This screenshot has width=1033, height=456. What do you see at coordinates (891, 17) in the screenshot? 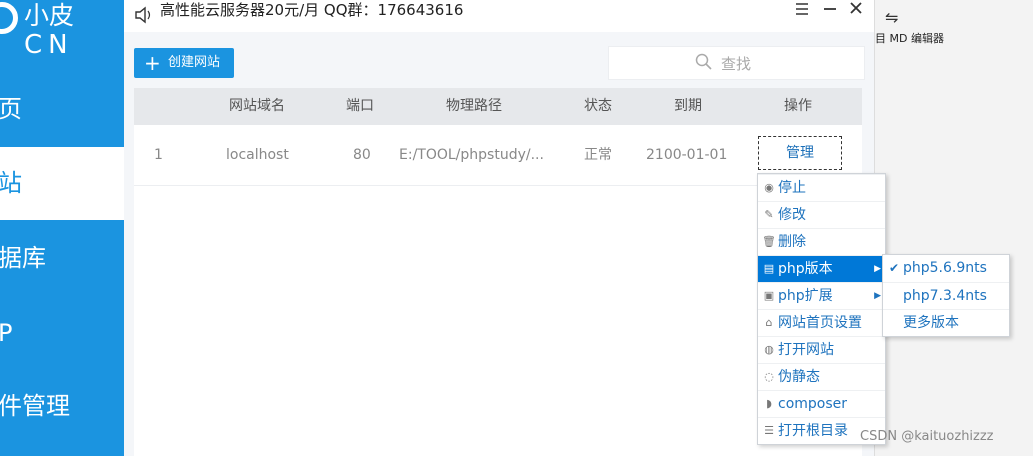
I see `swap-icon: ⇋` at bounding box center [891, 17].